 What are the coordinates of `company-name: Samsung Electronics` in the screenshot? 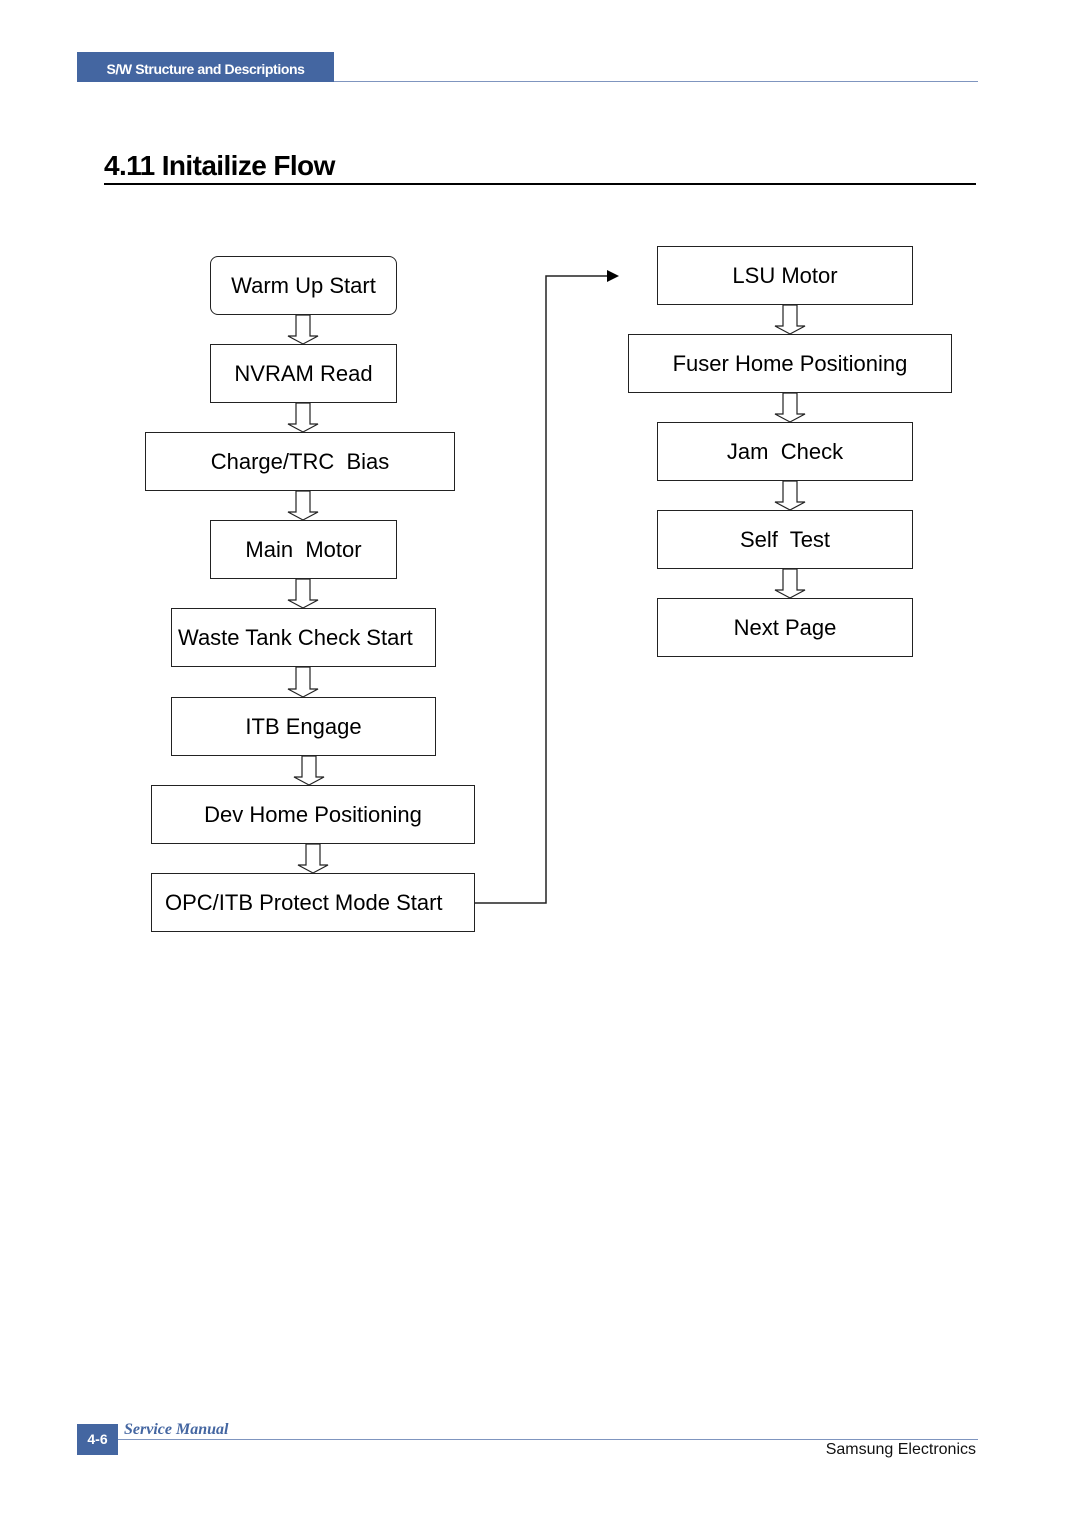 It's located at (900, 1449).